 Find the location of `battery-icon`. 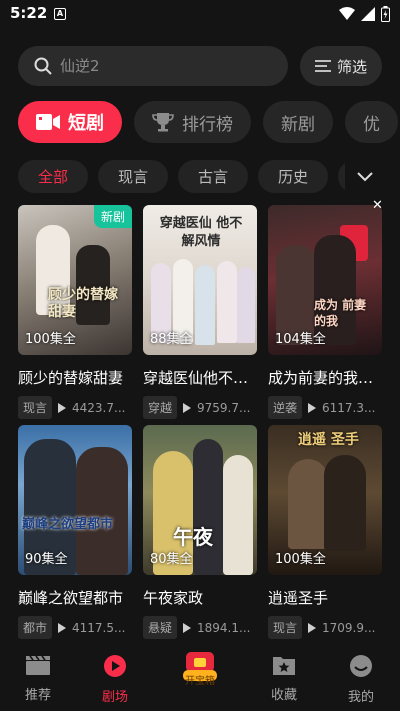

battery-icon is located at coordinates (385, 14).